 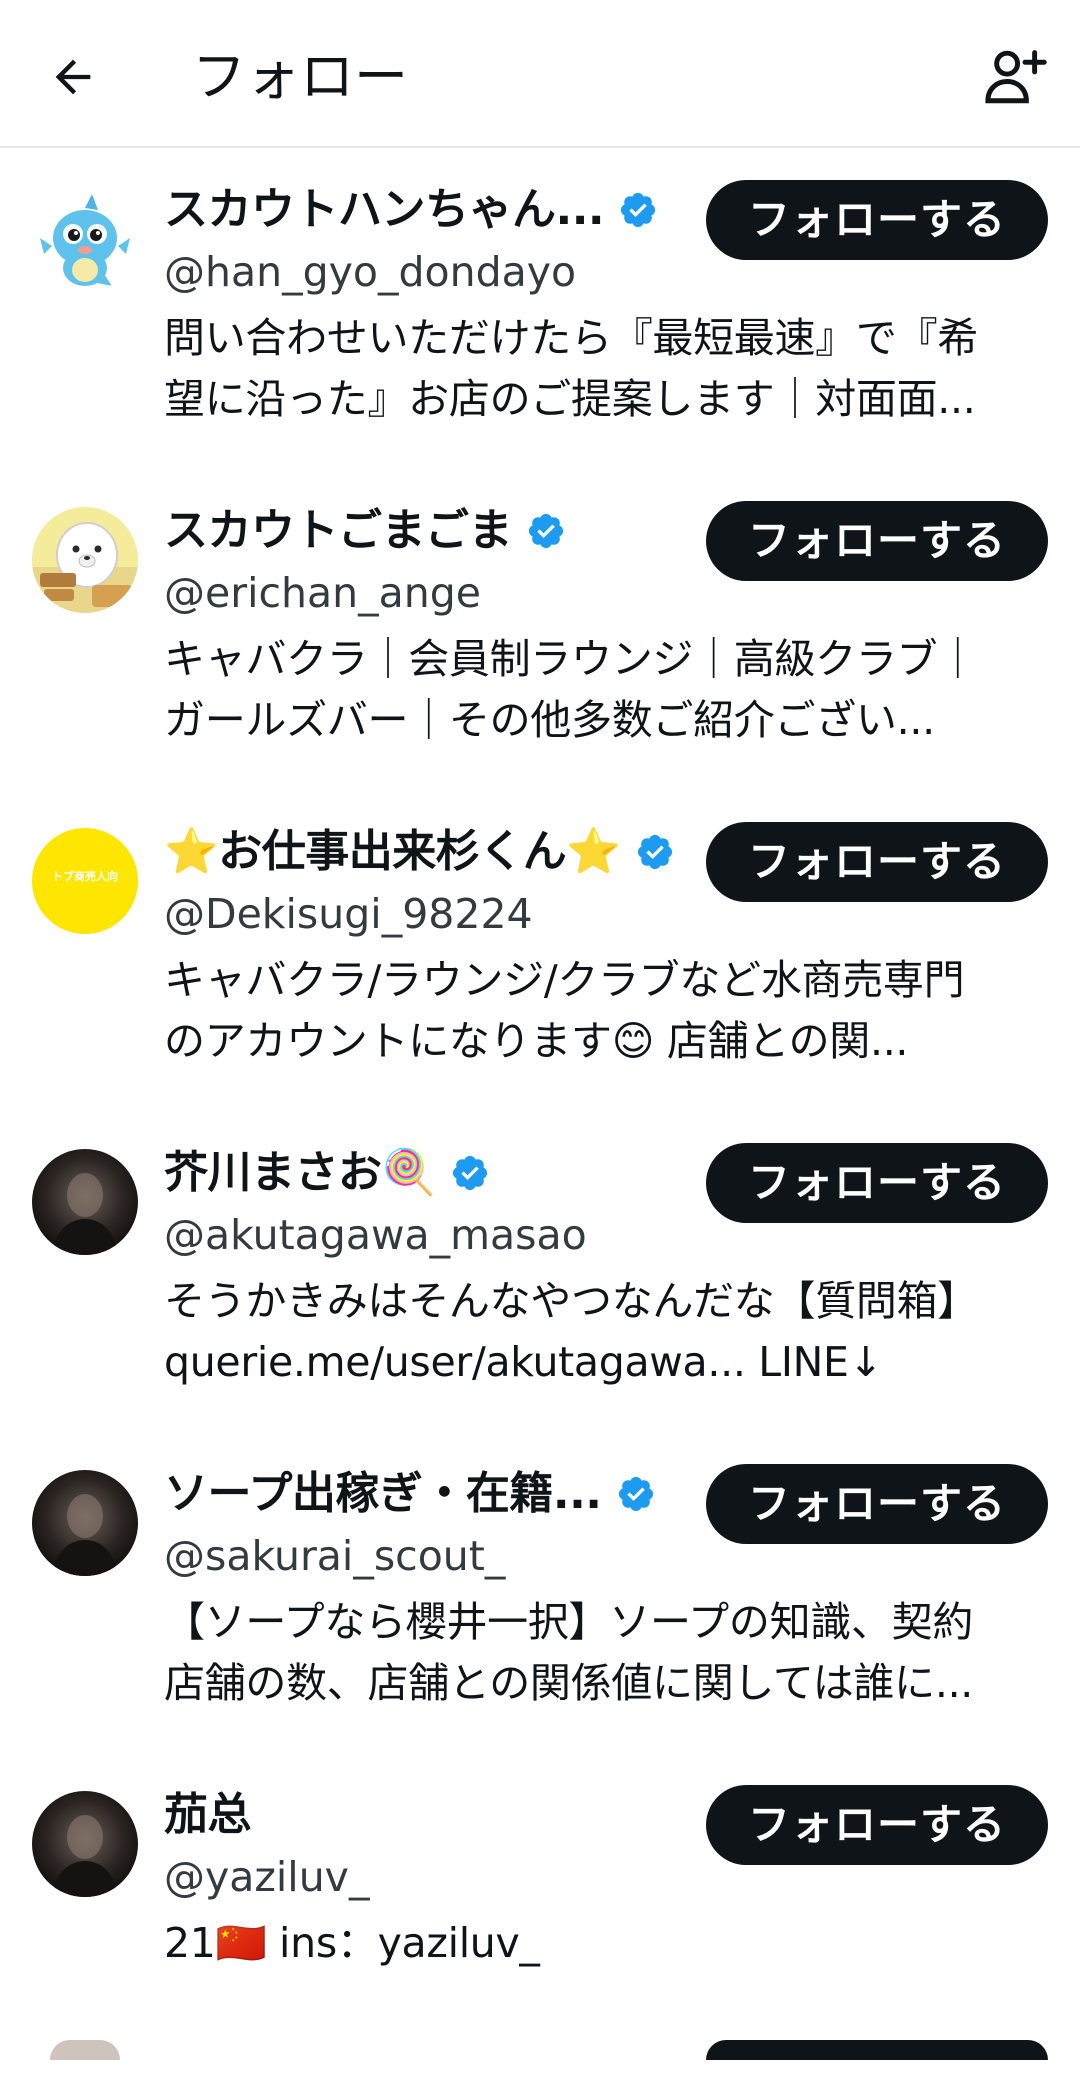 I want to click on back-button, so click(x=73, y=77).